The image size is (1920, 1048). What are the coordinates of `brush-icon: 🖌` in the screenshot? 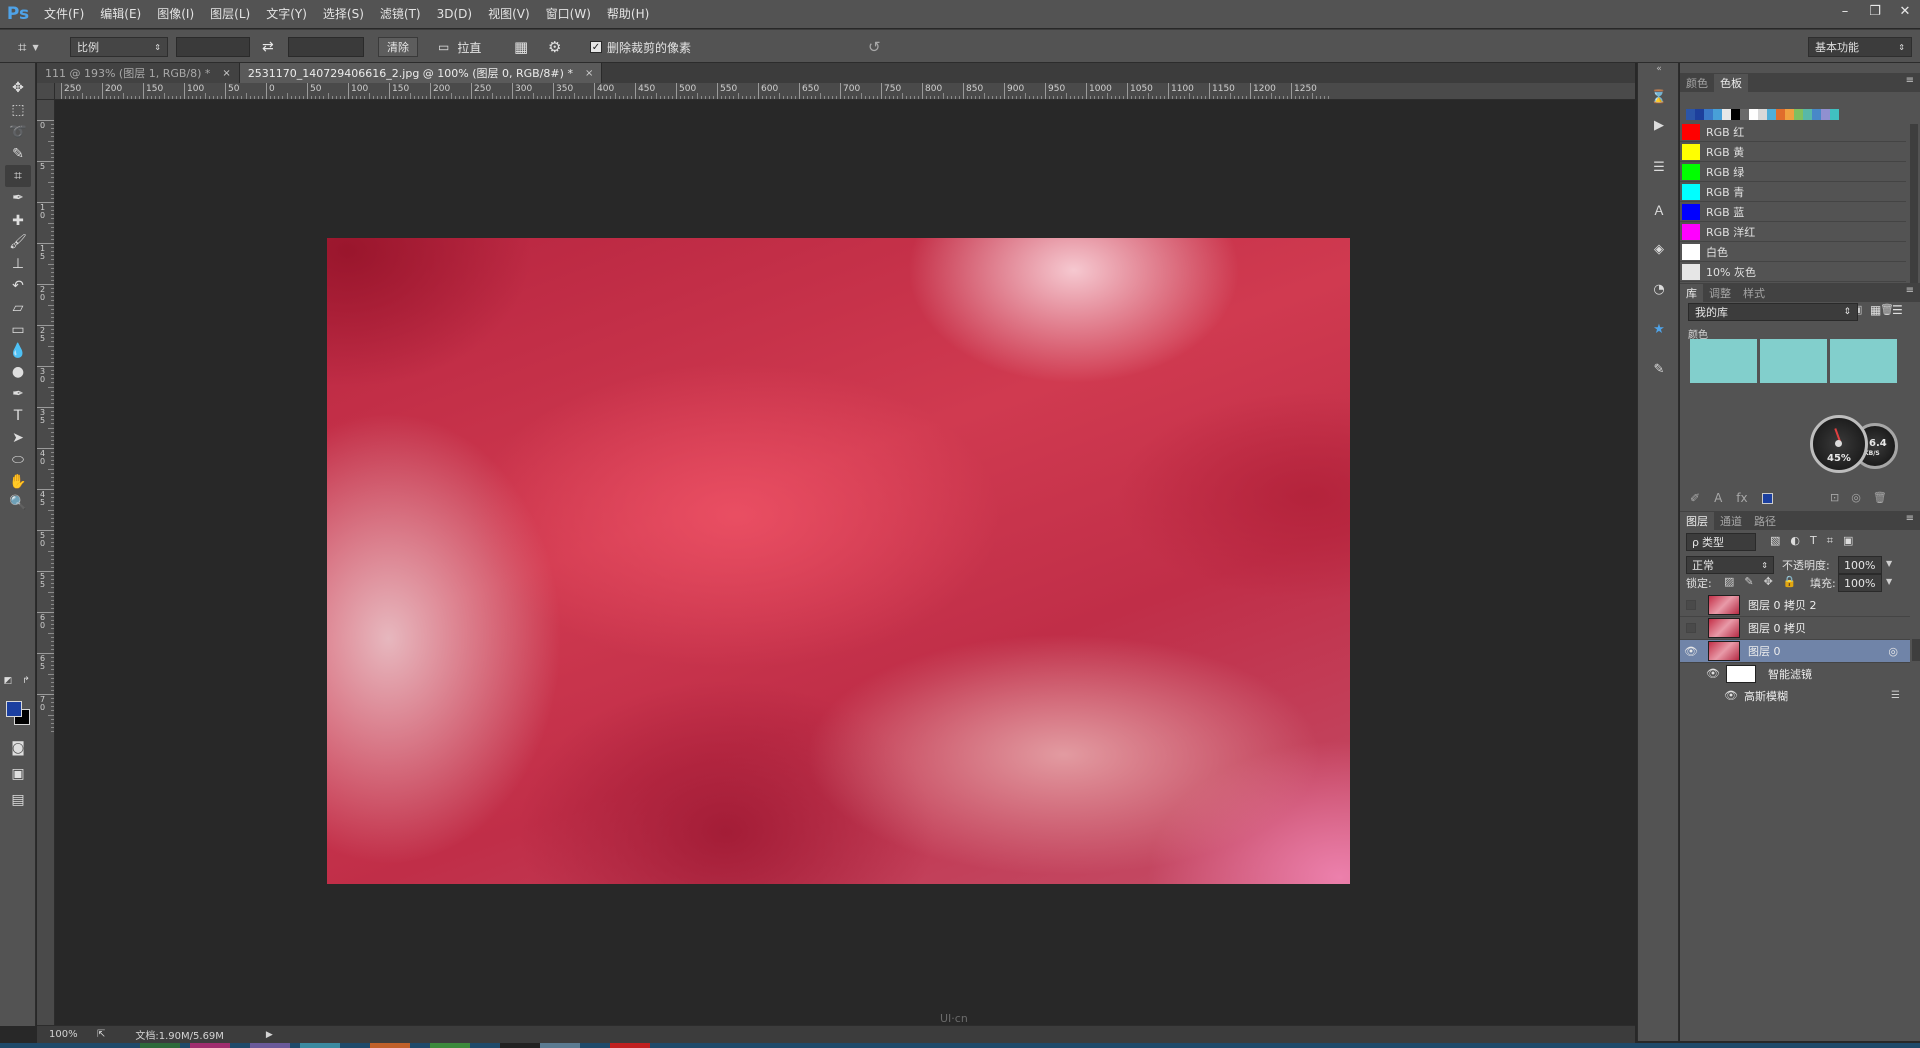 It's located at (18, 242).